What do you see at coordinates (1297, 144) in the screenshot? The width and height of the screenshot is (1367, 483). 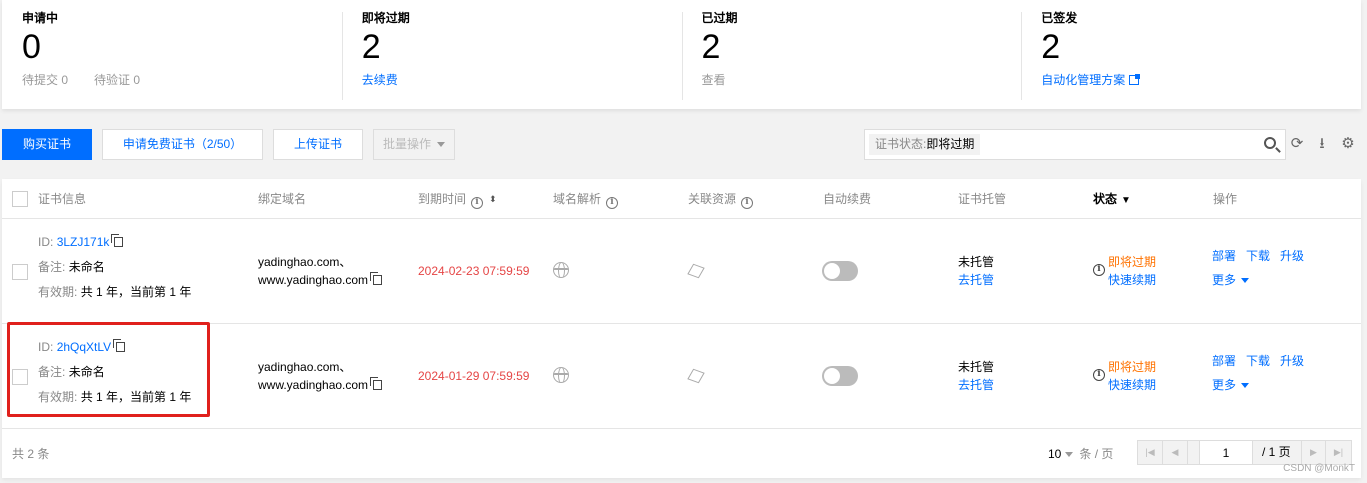 I see `refresh-icon: ⟳` at bounding box center [1297, 144].